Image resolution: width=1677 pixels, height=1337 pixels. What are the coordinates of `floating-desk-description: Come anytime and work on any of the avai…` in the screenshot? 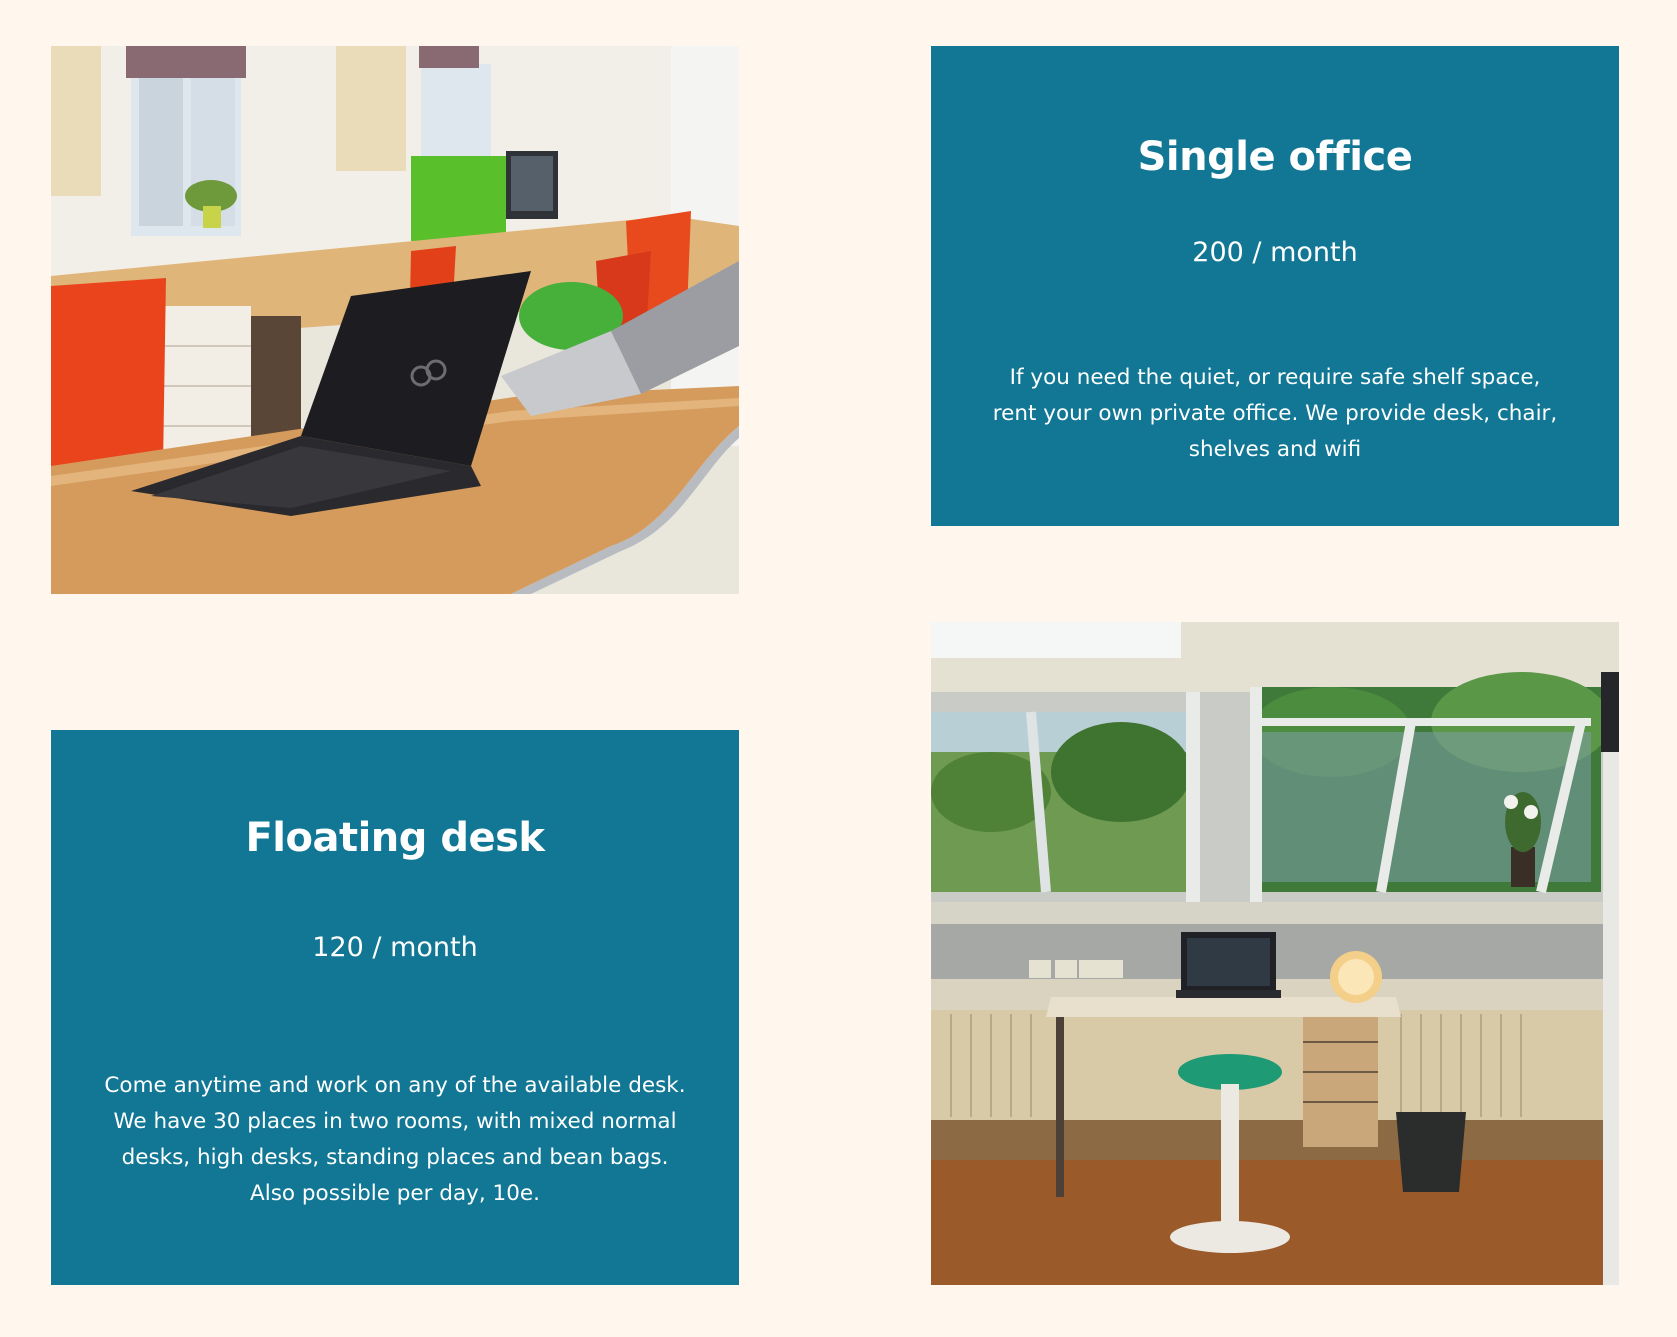 It's located at (395, 1139).